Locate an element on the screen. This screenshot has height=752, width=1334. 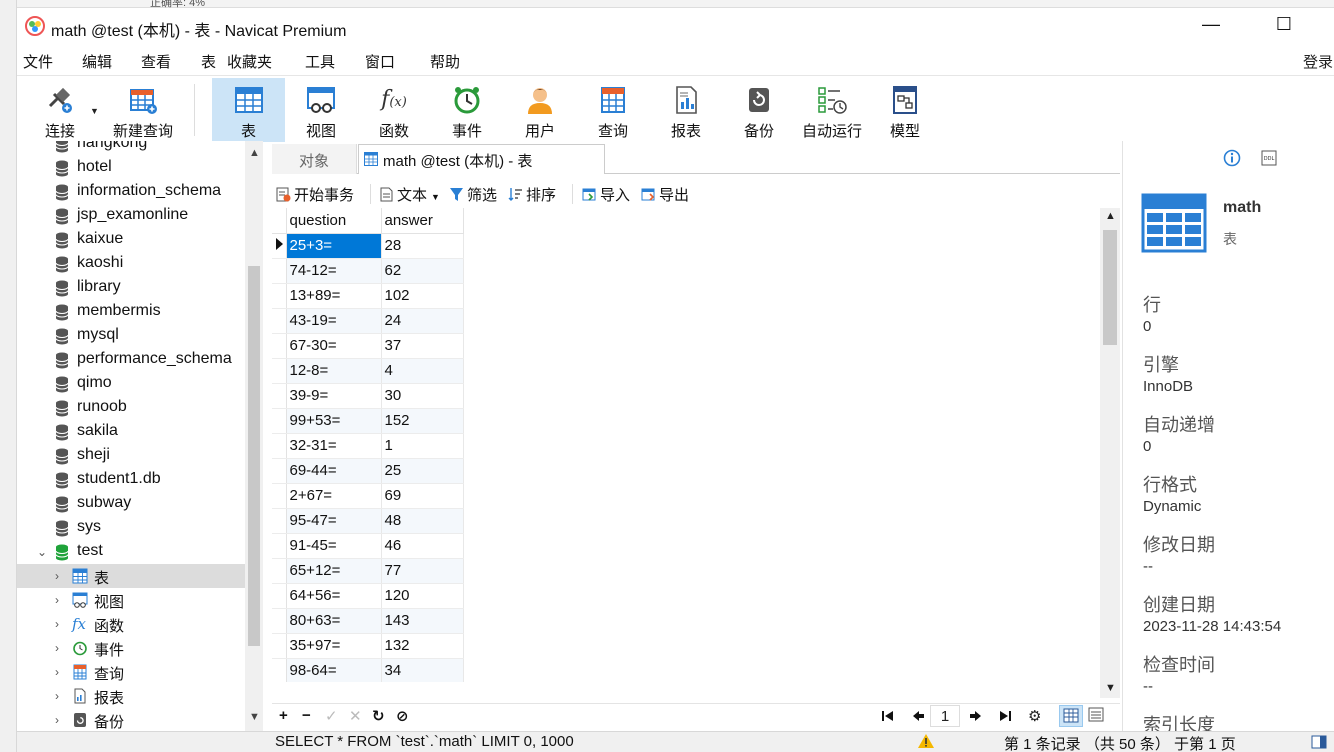
cell-question: 2+67= is located at coordinates (334, 496).